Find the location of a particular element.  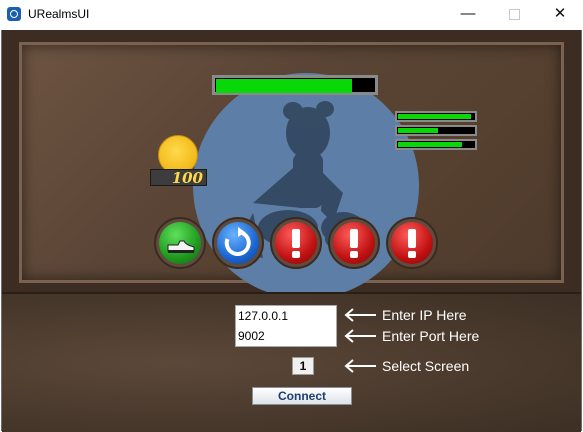

ip-input is located at coordinates (286, 316).